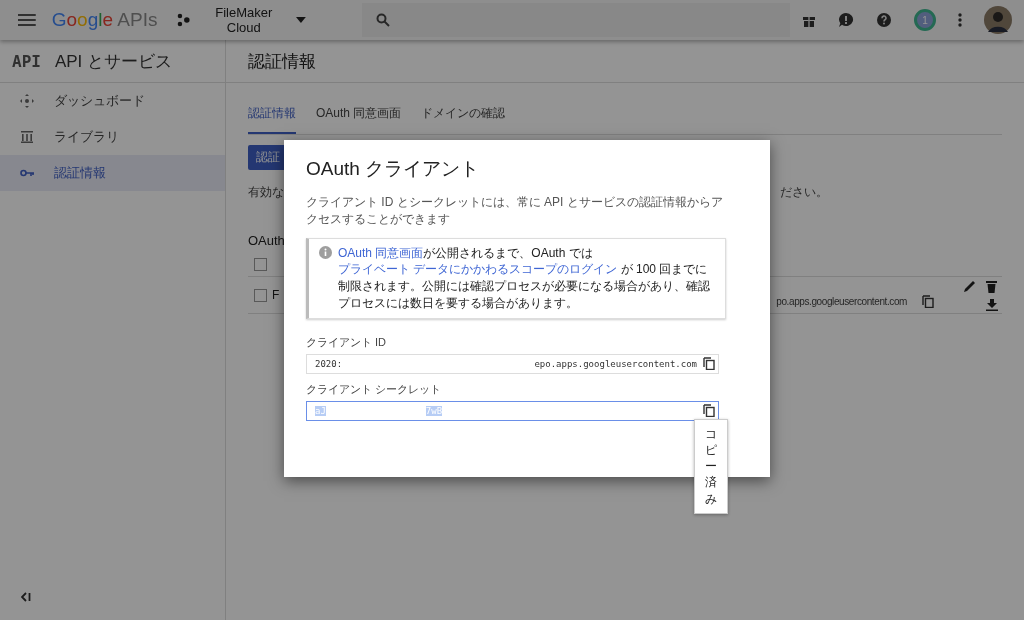  Describe the element at coordinates (112, 173) in the screenshot. I see `sidebar-item: 認証情報` at that location.